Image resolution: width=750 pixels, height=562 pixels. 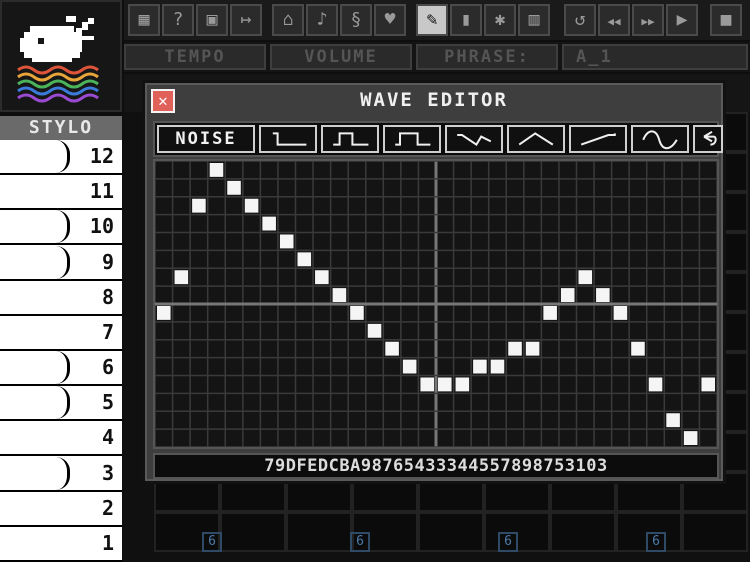 What do you see at coordinates (61, 263) in the screenshot?
I see `key-9: 9` at bounding box center [61, 263].